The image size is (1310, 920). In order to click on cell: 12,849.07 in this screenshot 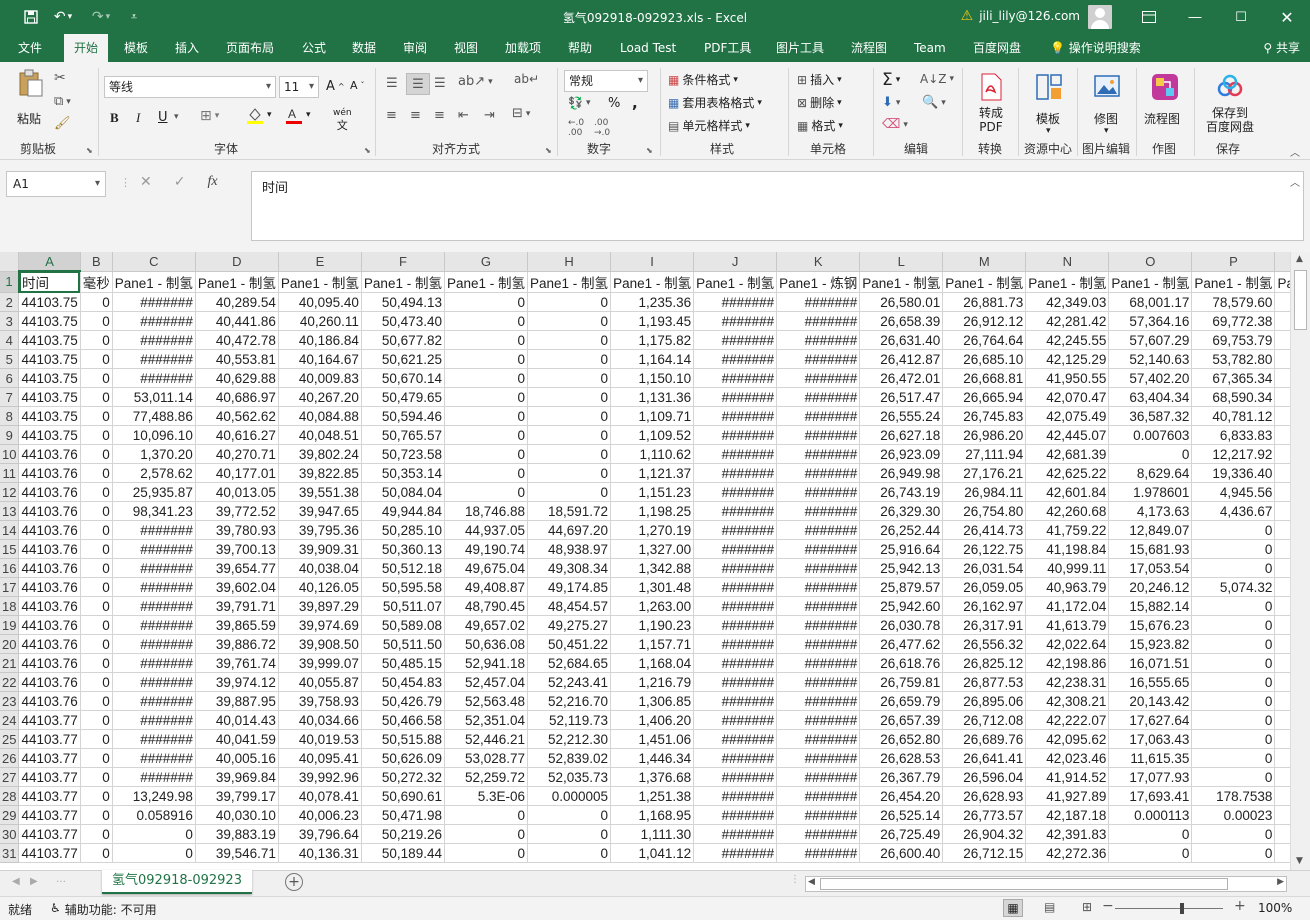, I will do `click(1150, 530)`.